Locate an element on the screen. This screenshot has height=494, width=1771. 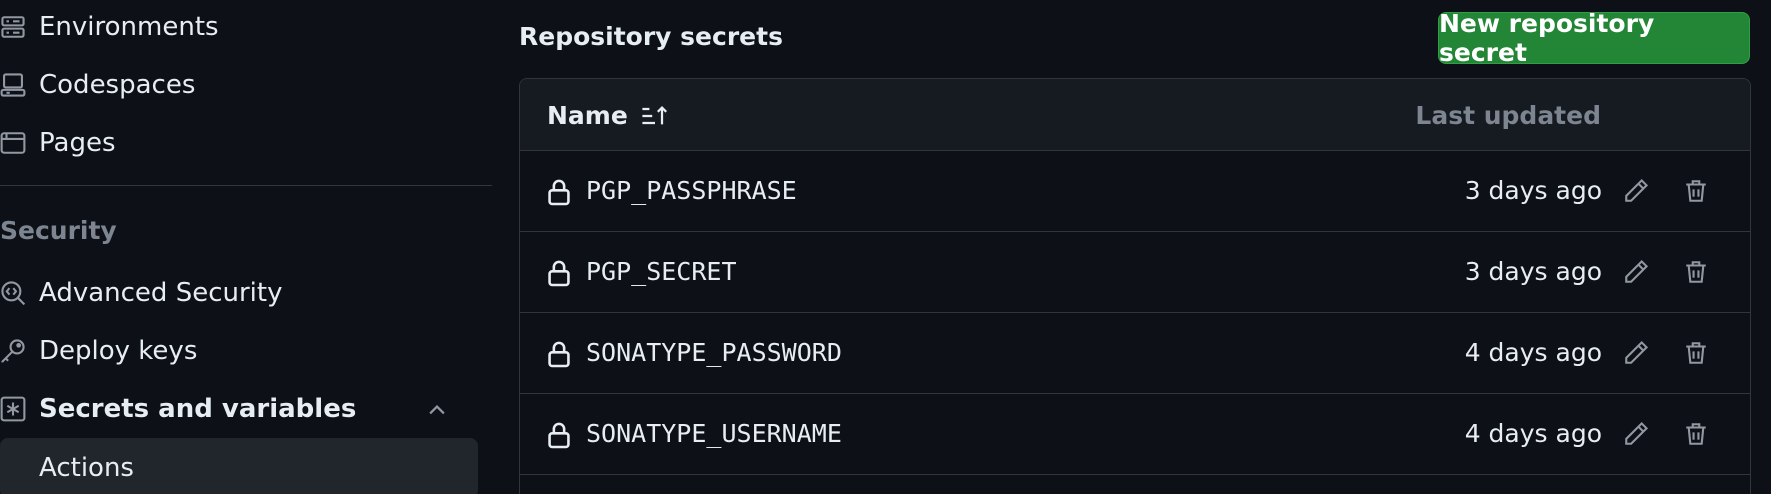
chevron-up-icon is located at coordinates (437, 410).